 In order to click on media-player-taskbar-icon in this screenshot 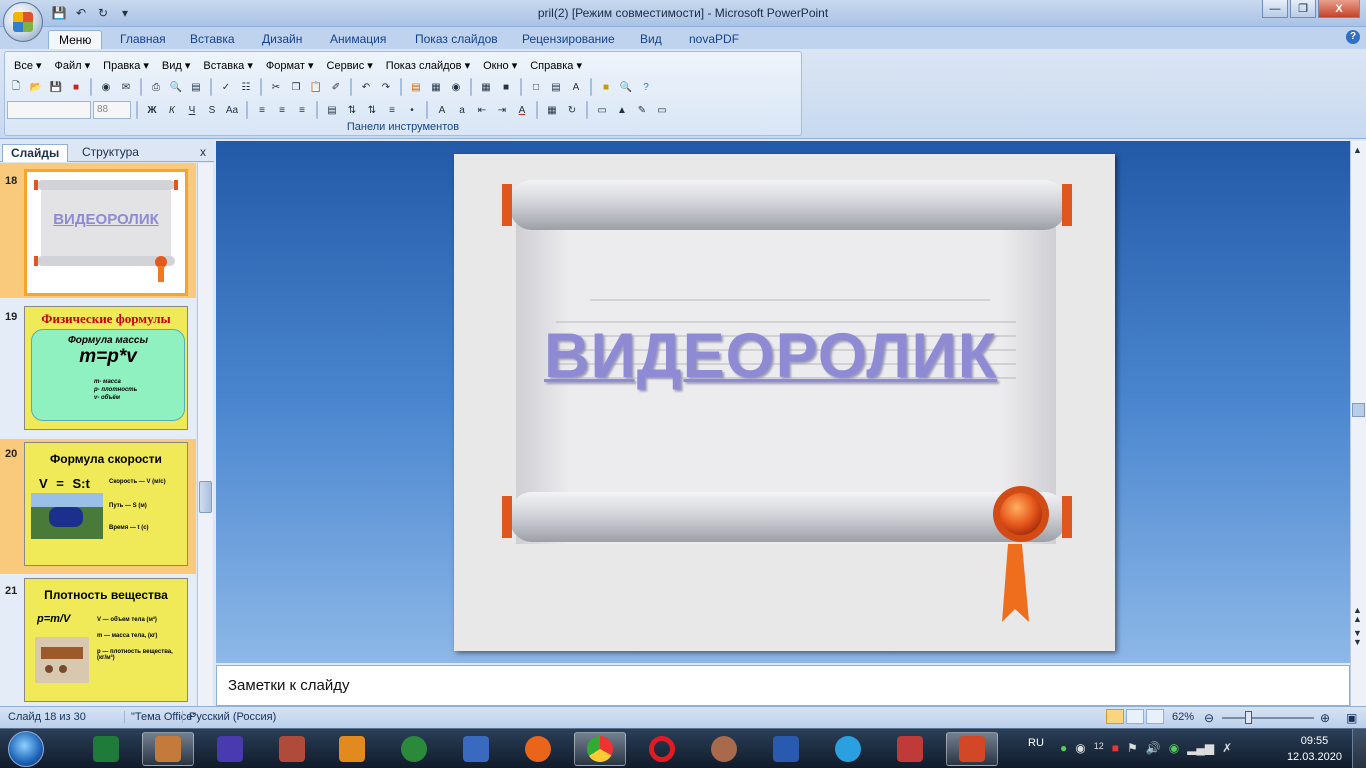, I will do `click(352, 749)`.